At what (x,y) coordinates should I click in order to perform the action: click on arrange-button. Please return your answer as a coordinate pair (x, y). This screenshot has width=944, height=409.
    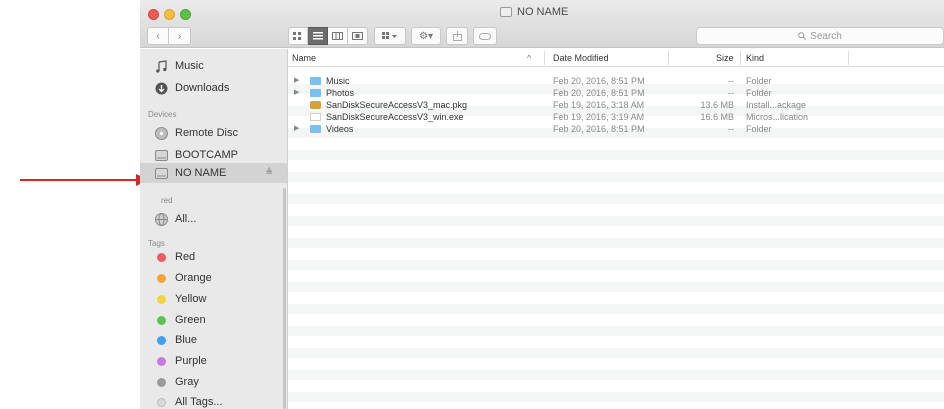
    Looking at the image, I should click on (390, 36).